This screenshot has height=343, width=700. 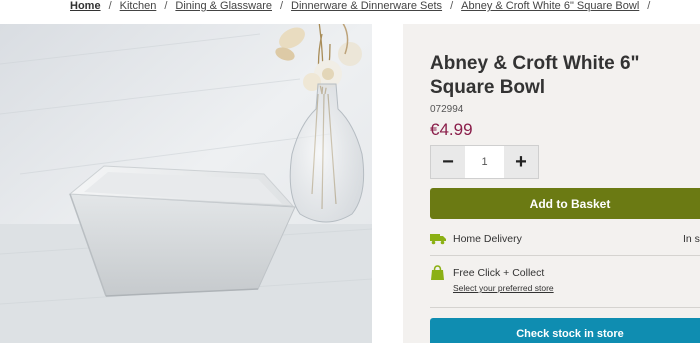 I want to click on add-to-basket-button: Add to Basket, so click(x=565, y=203).